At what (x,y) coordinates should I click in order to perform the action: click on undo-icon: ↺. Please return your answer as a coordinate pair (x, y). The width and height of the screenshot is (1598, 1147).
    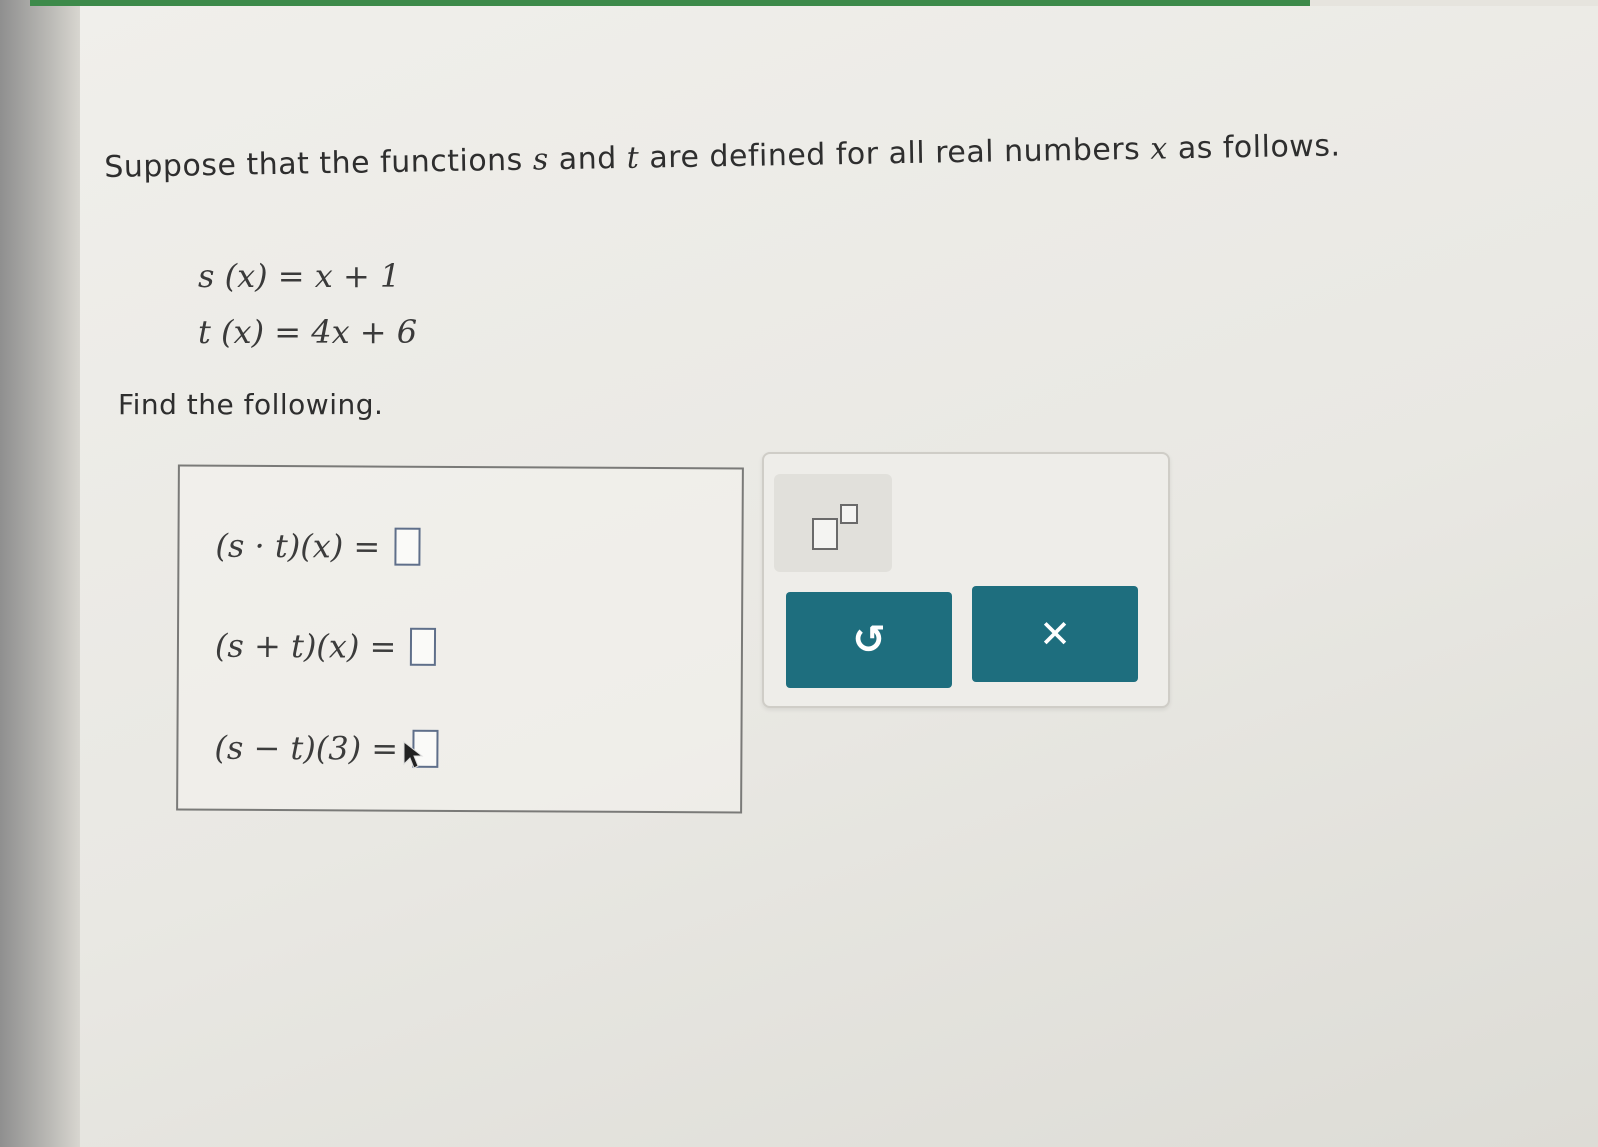
    Looking at the image, I should click on (869, 640).